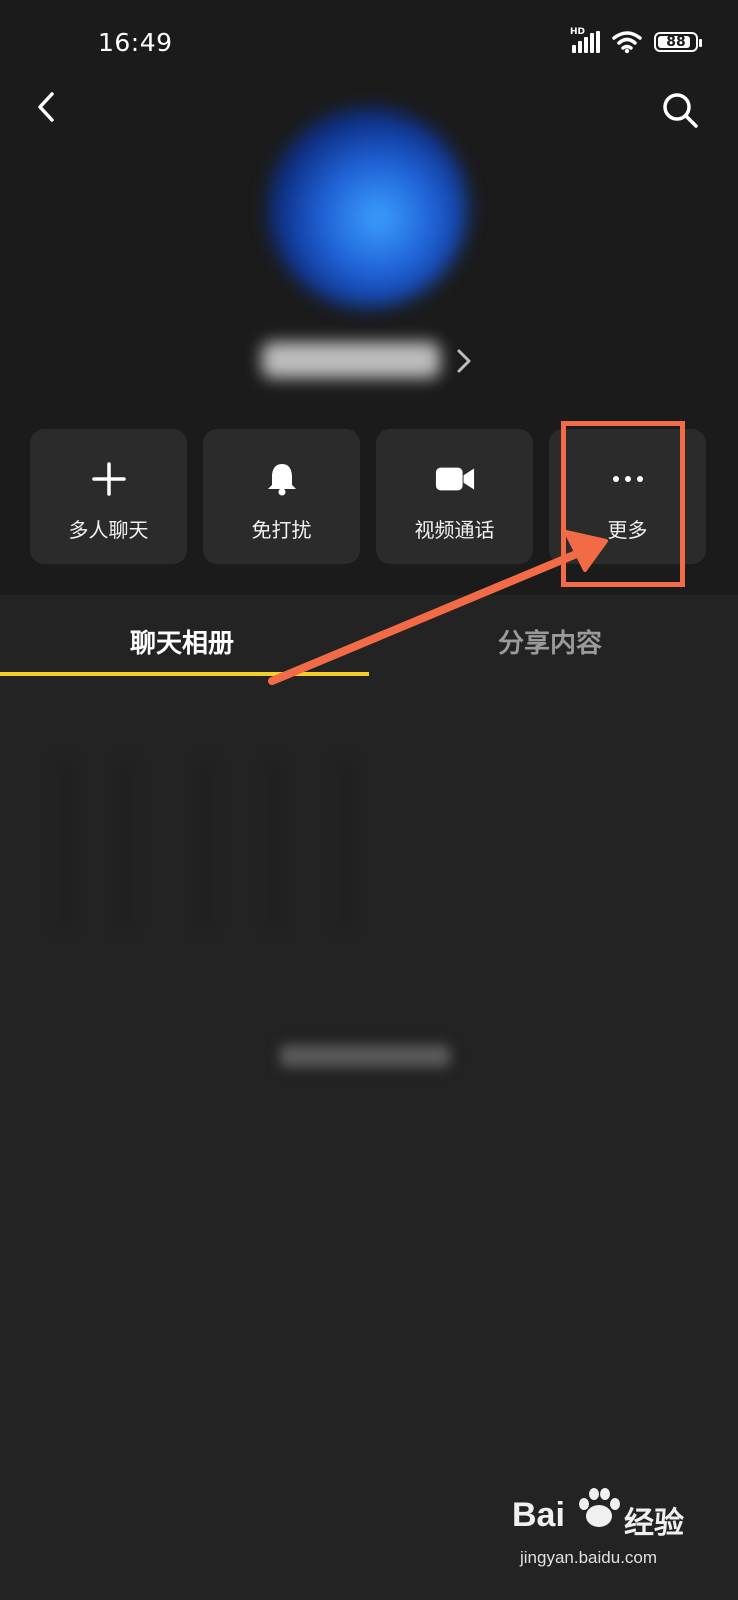  Describe the element at coordinates (351, 360) in the screenshot. I see `profile-name-blurred` at that location.